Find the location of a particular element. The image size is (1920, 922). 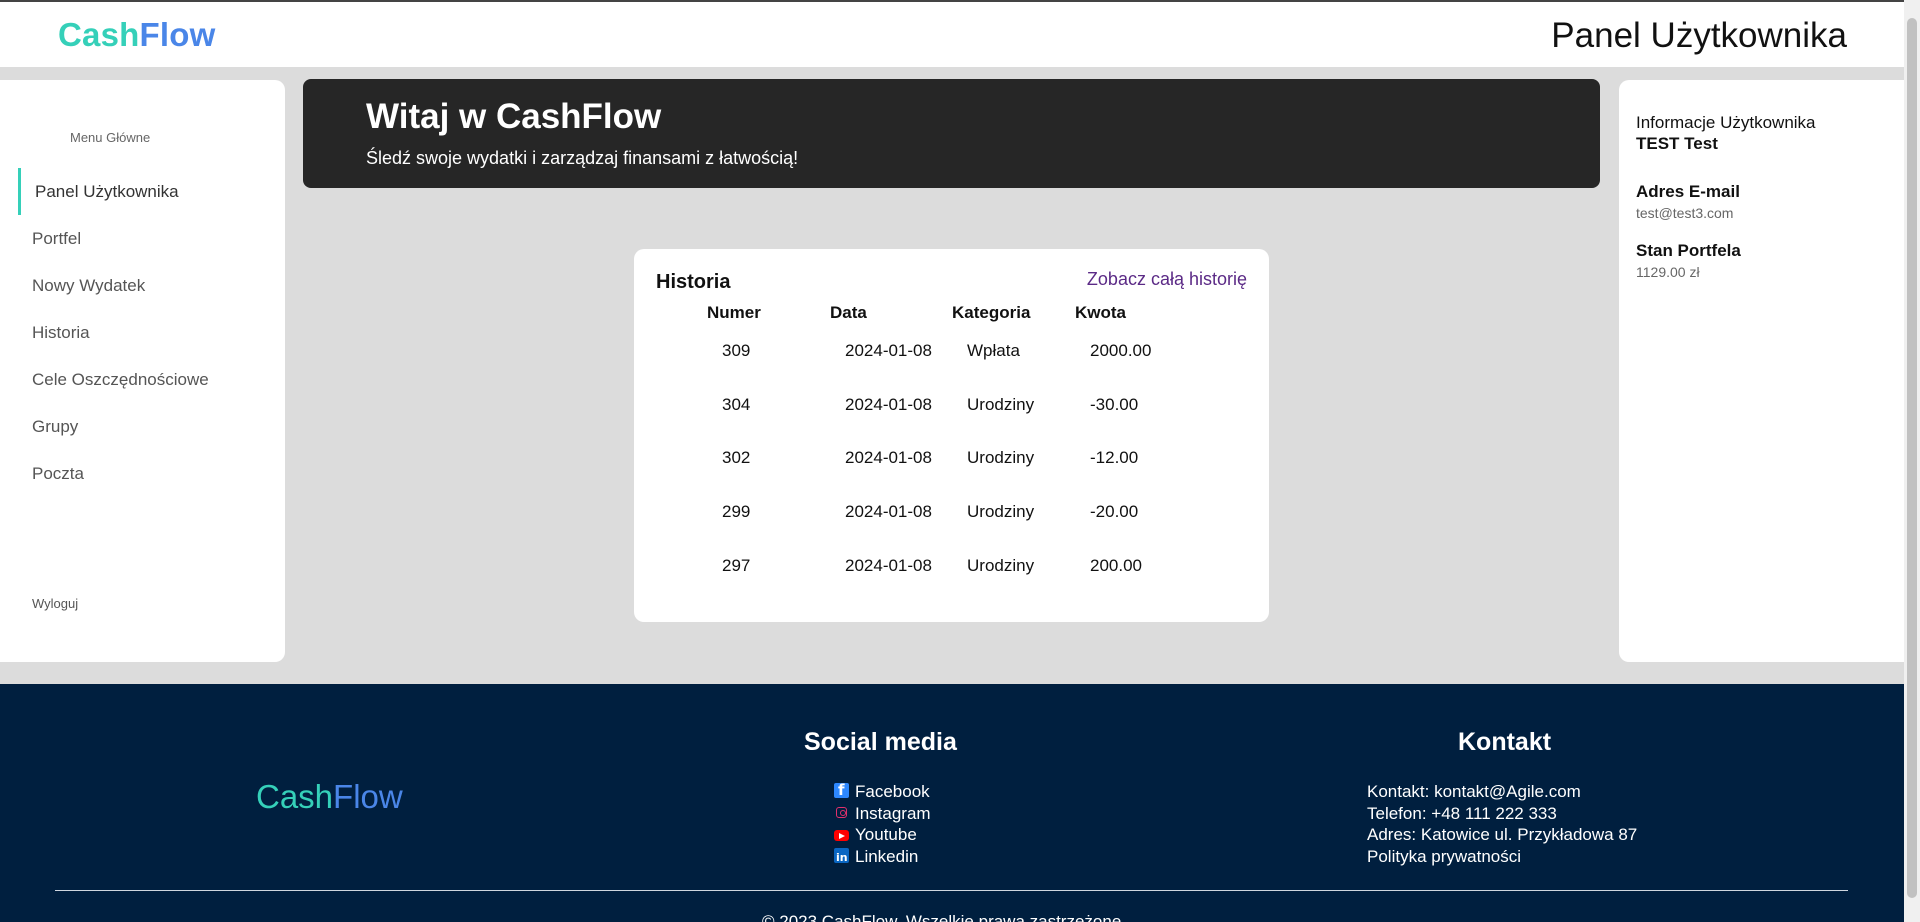

cell-numer: 302 is located at coordinates (736, 457).